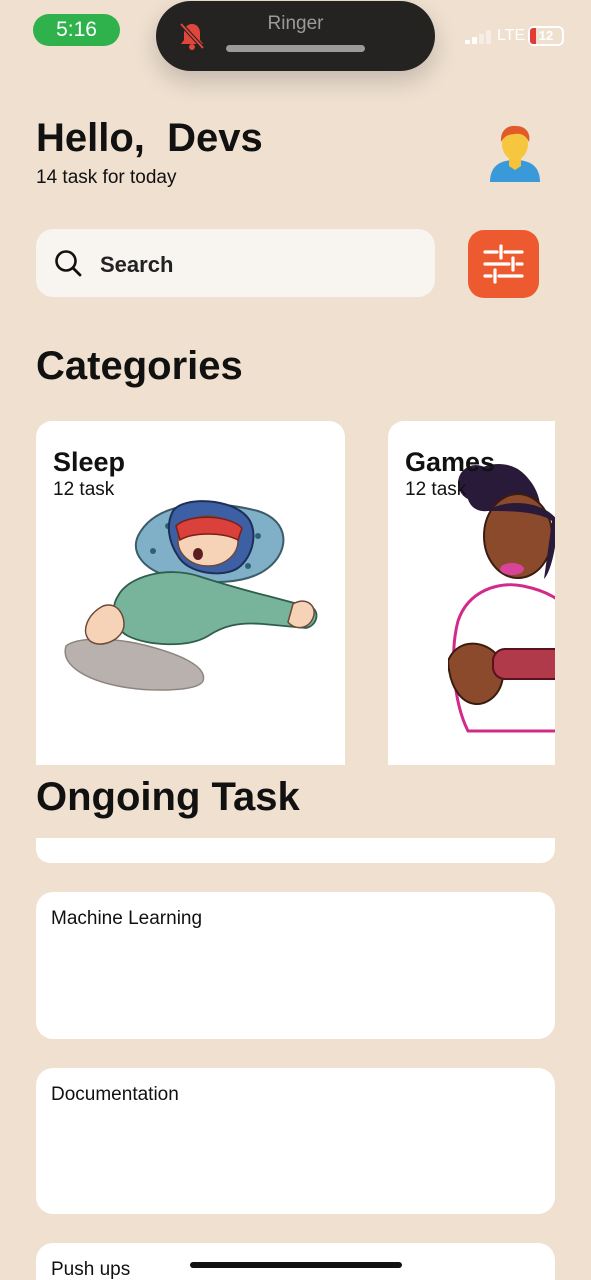  I want to click on task-label: Documentation, so click(115, 1094).